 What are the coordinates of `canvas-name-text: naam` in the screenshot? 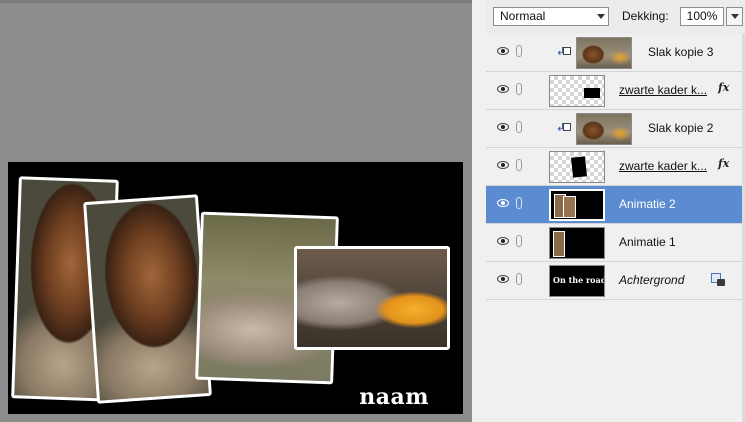 It's located at (394, 397).